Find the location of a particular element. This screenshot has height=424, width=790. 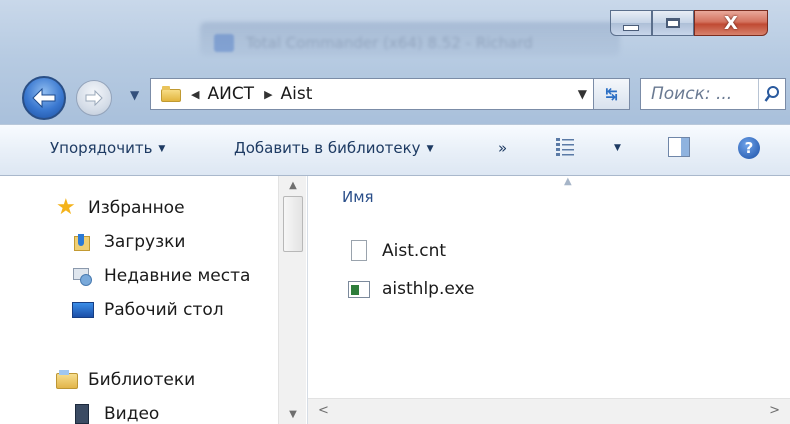

star-icon: ★ is located at coordinates (66, 207).